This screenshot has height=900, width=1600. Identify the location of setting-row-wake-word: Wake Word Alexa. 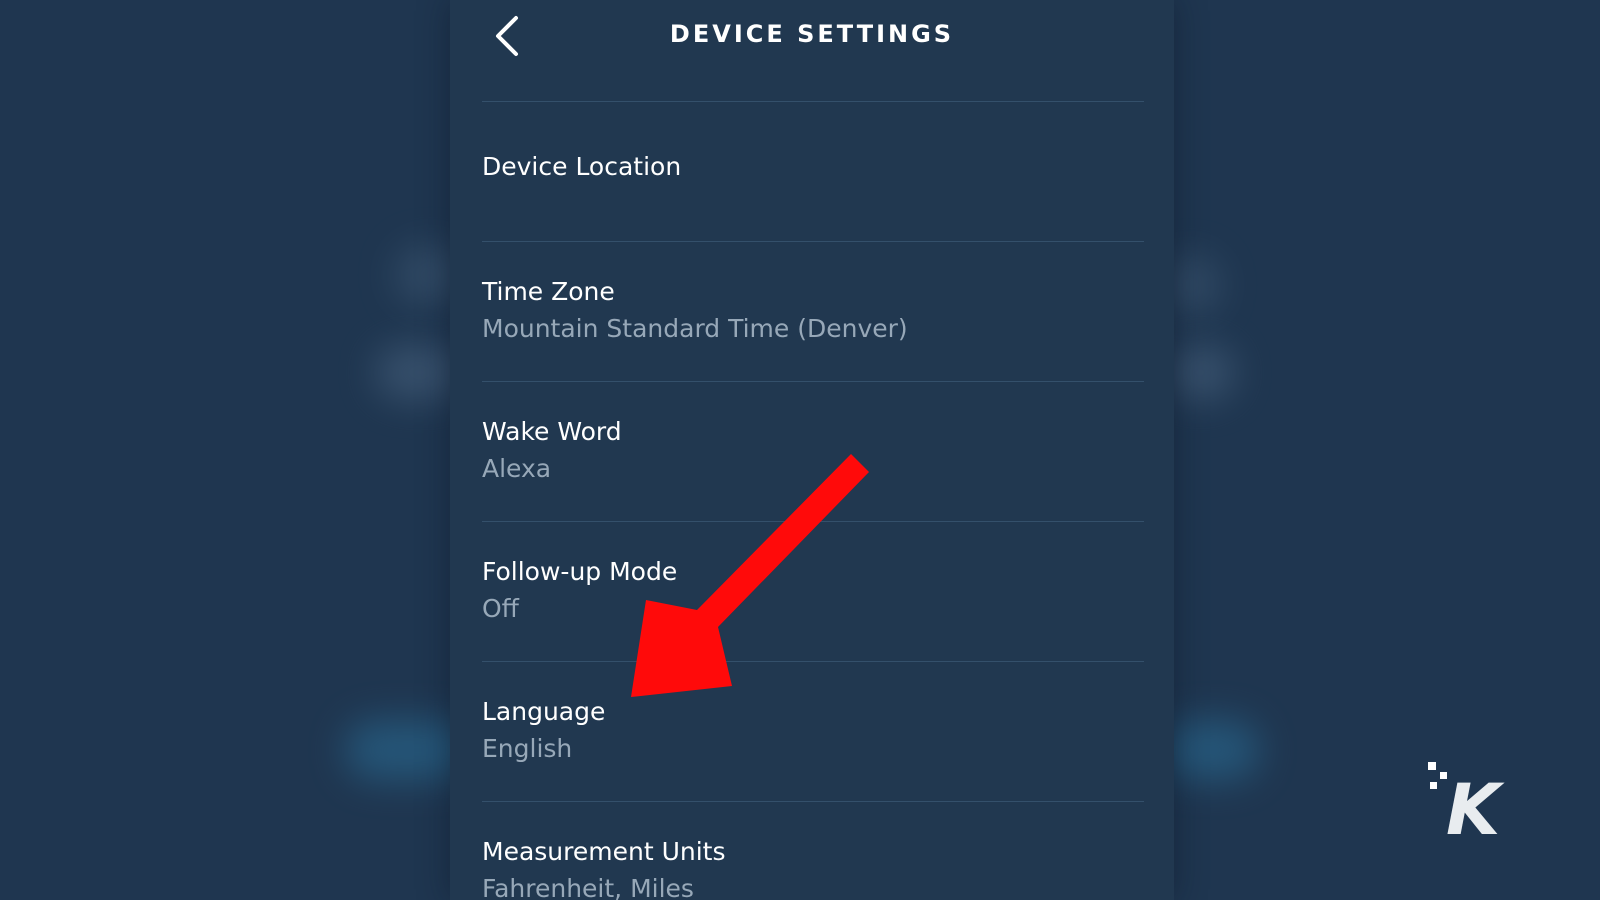
(813, 452).